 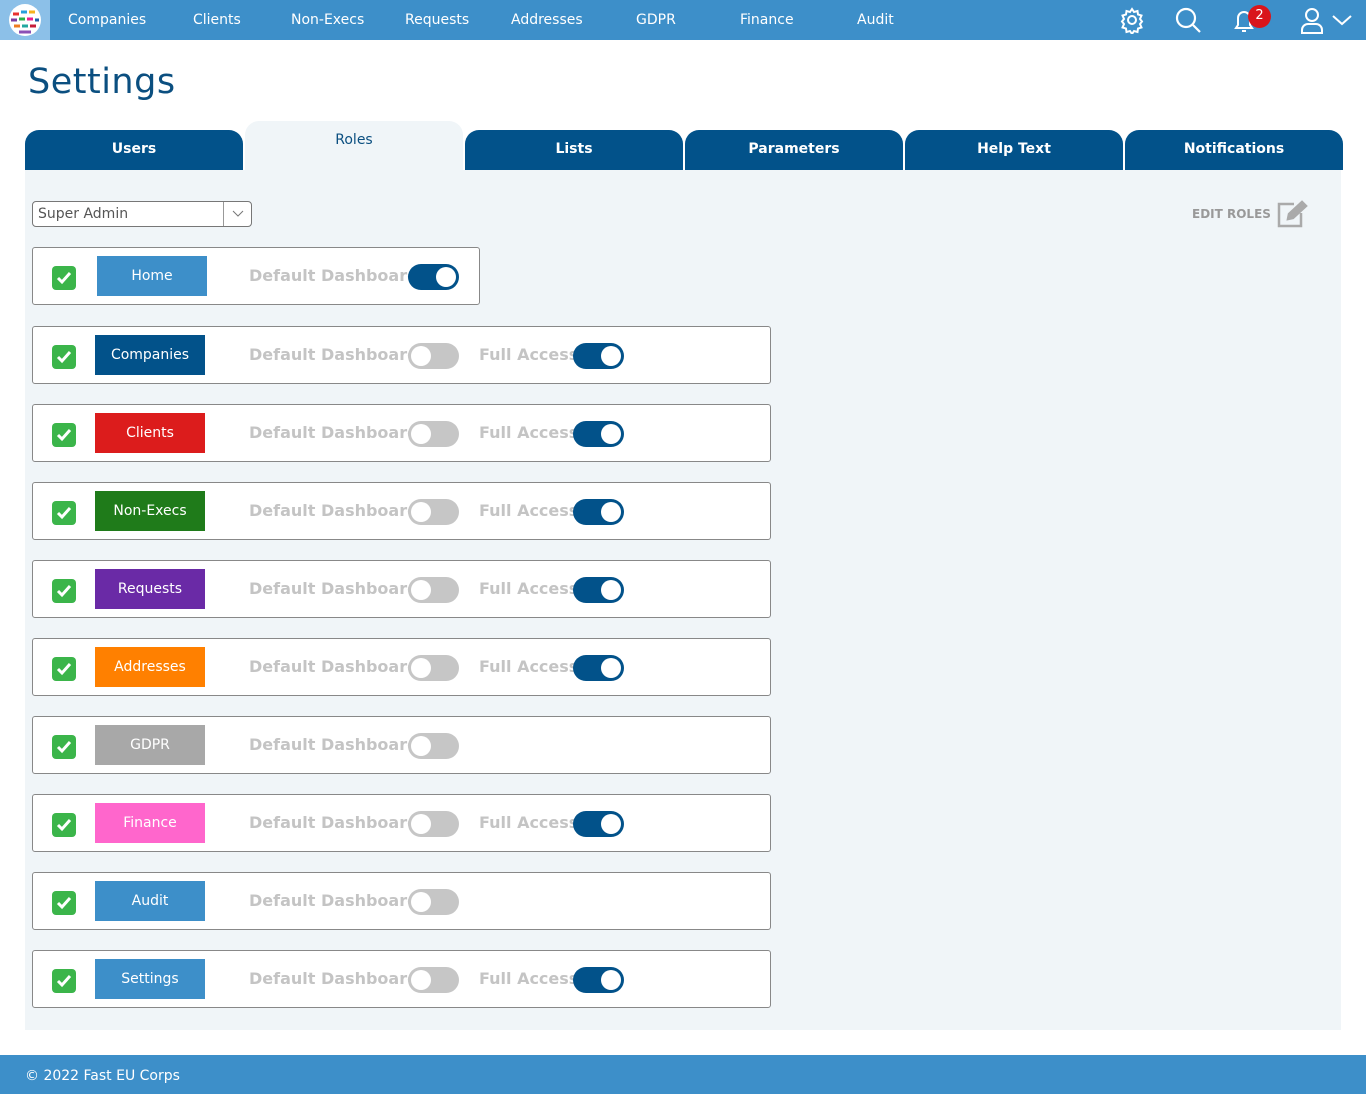 What do you see at coordinates (150, 745) in the screenshot?
I see `module-label: GDPR` at bounding box center [150, 745].